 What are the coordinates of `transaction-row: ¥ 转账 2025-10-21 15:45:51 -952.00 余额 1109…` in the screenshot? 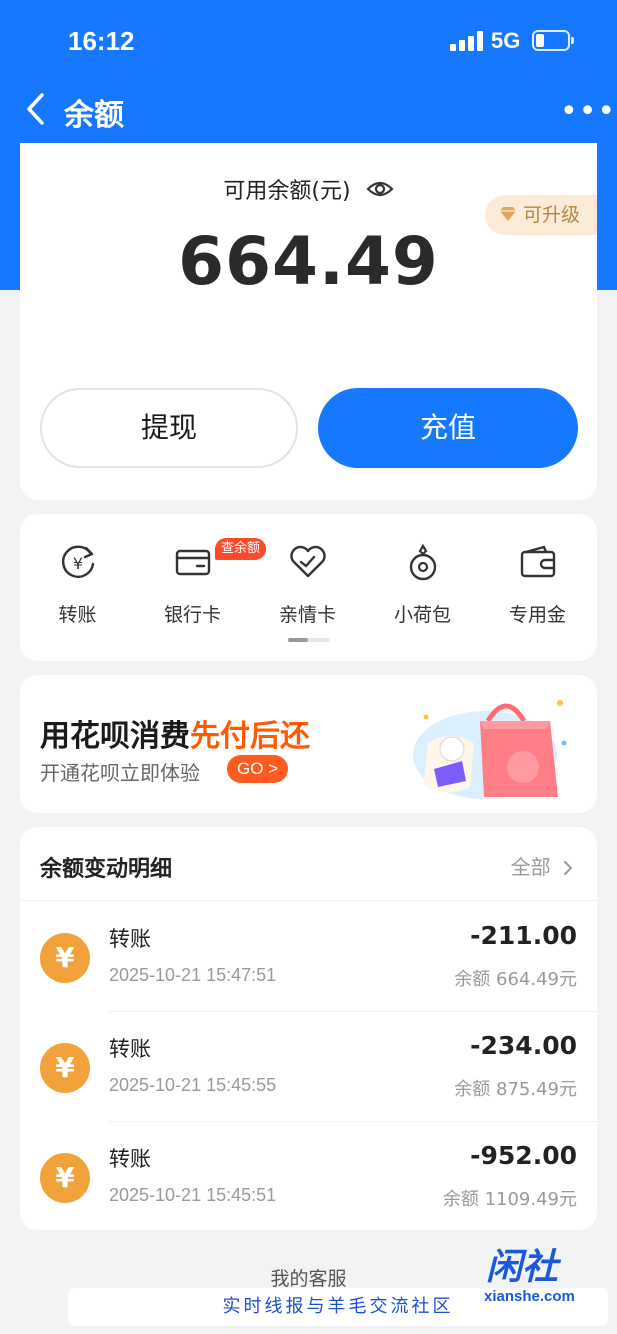 It's located at (308, 1176).